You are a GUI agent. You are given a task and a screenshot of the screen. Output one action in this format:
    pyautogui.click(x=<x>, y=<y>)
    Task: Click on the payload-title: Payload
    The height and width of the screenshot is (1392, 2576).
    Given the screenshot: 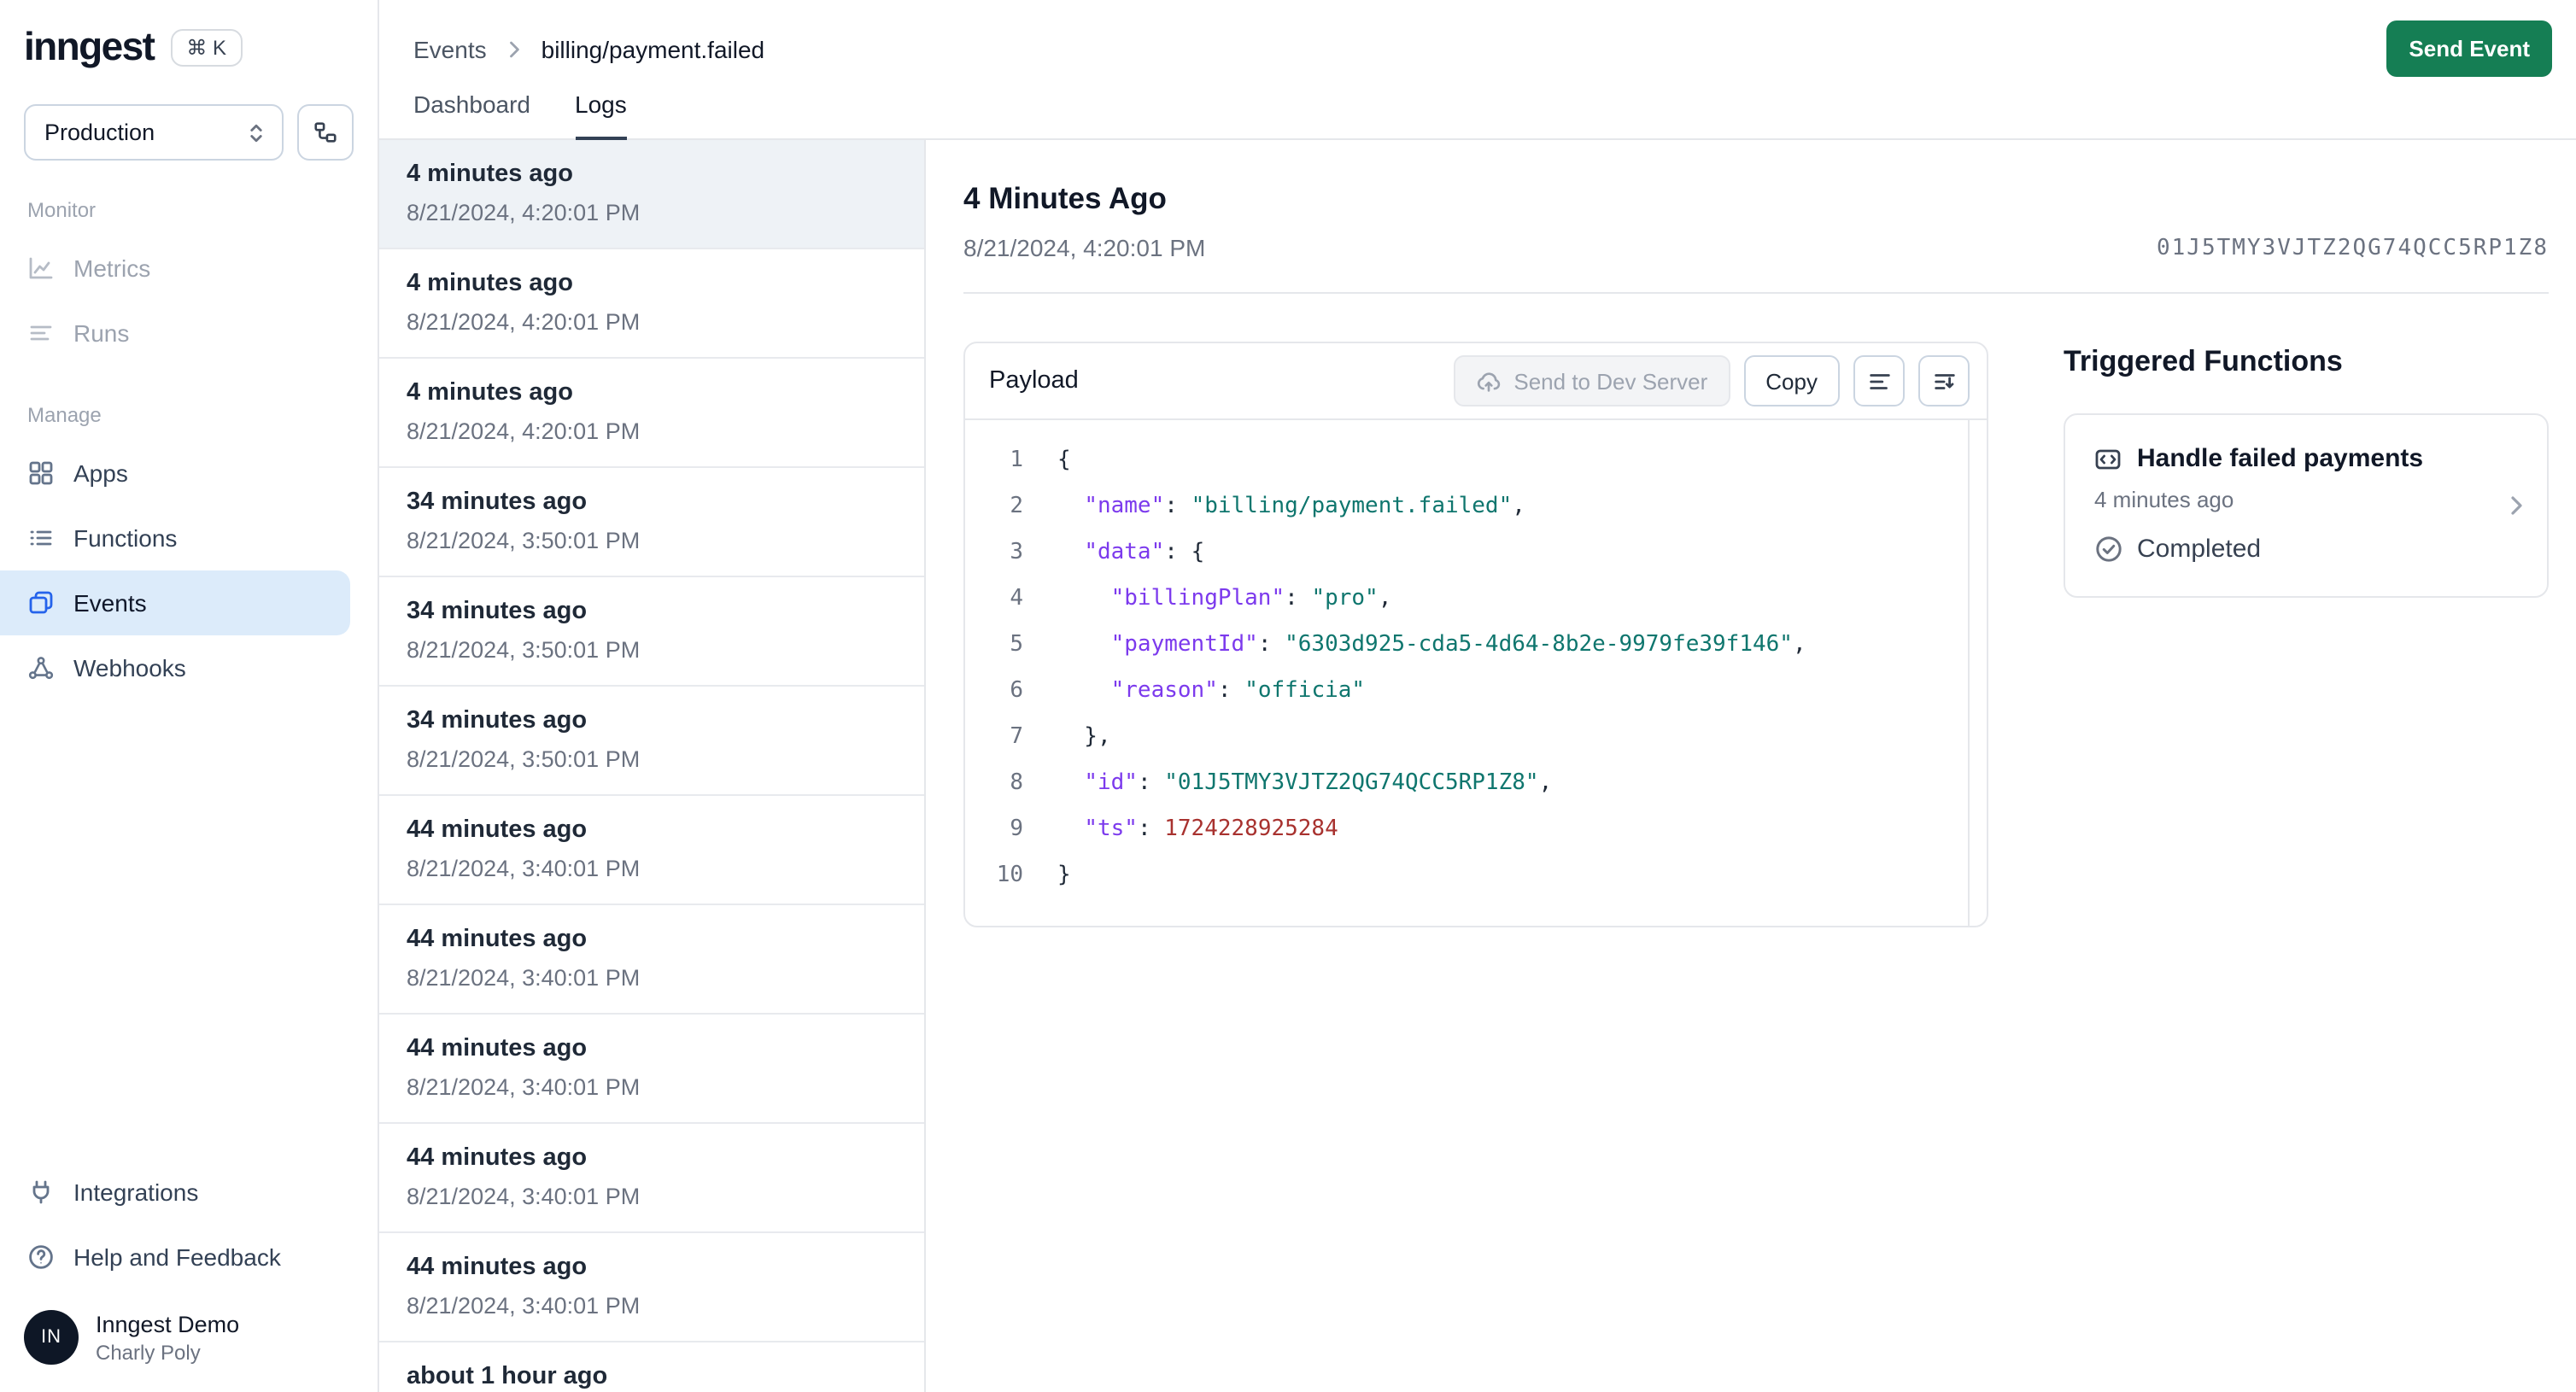 What is the action you would take?
    pyautogui.click(x=1034, y=381)
    